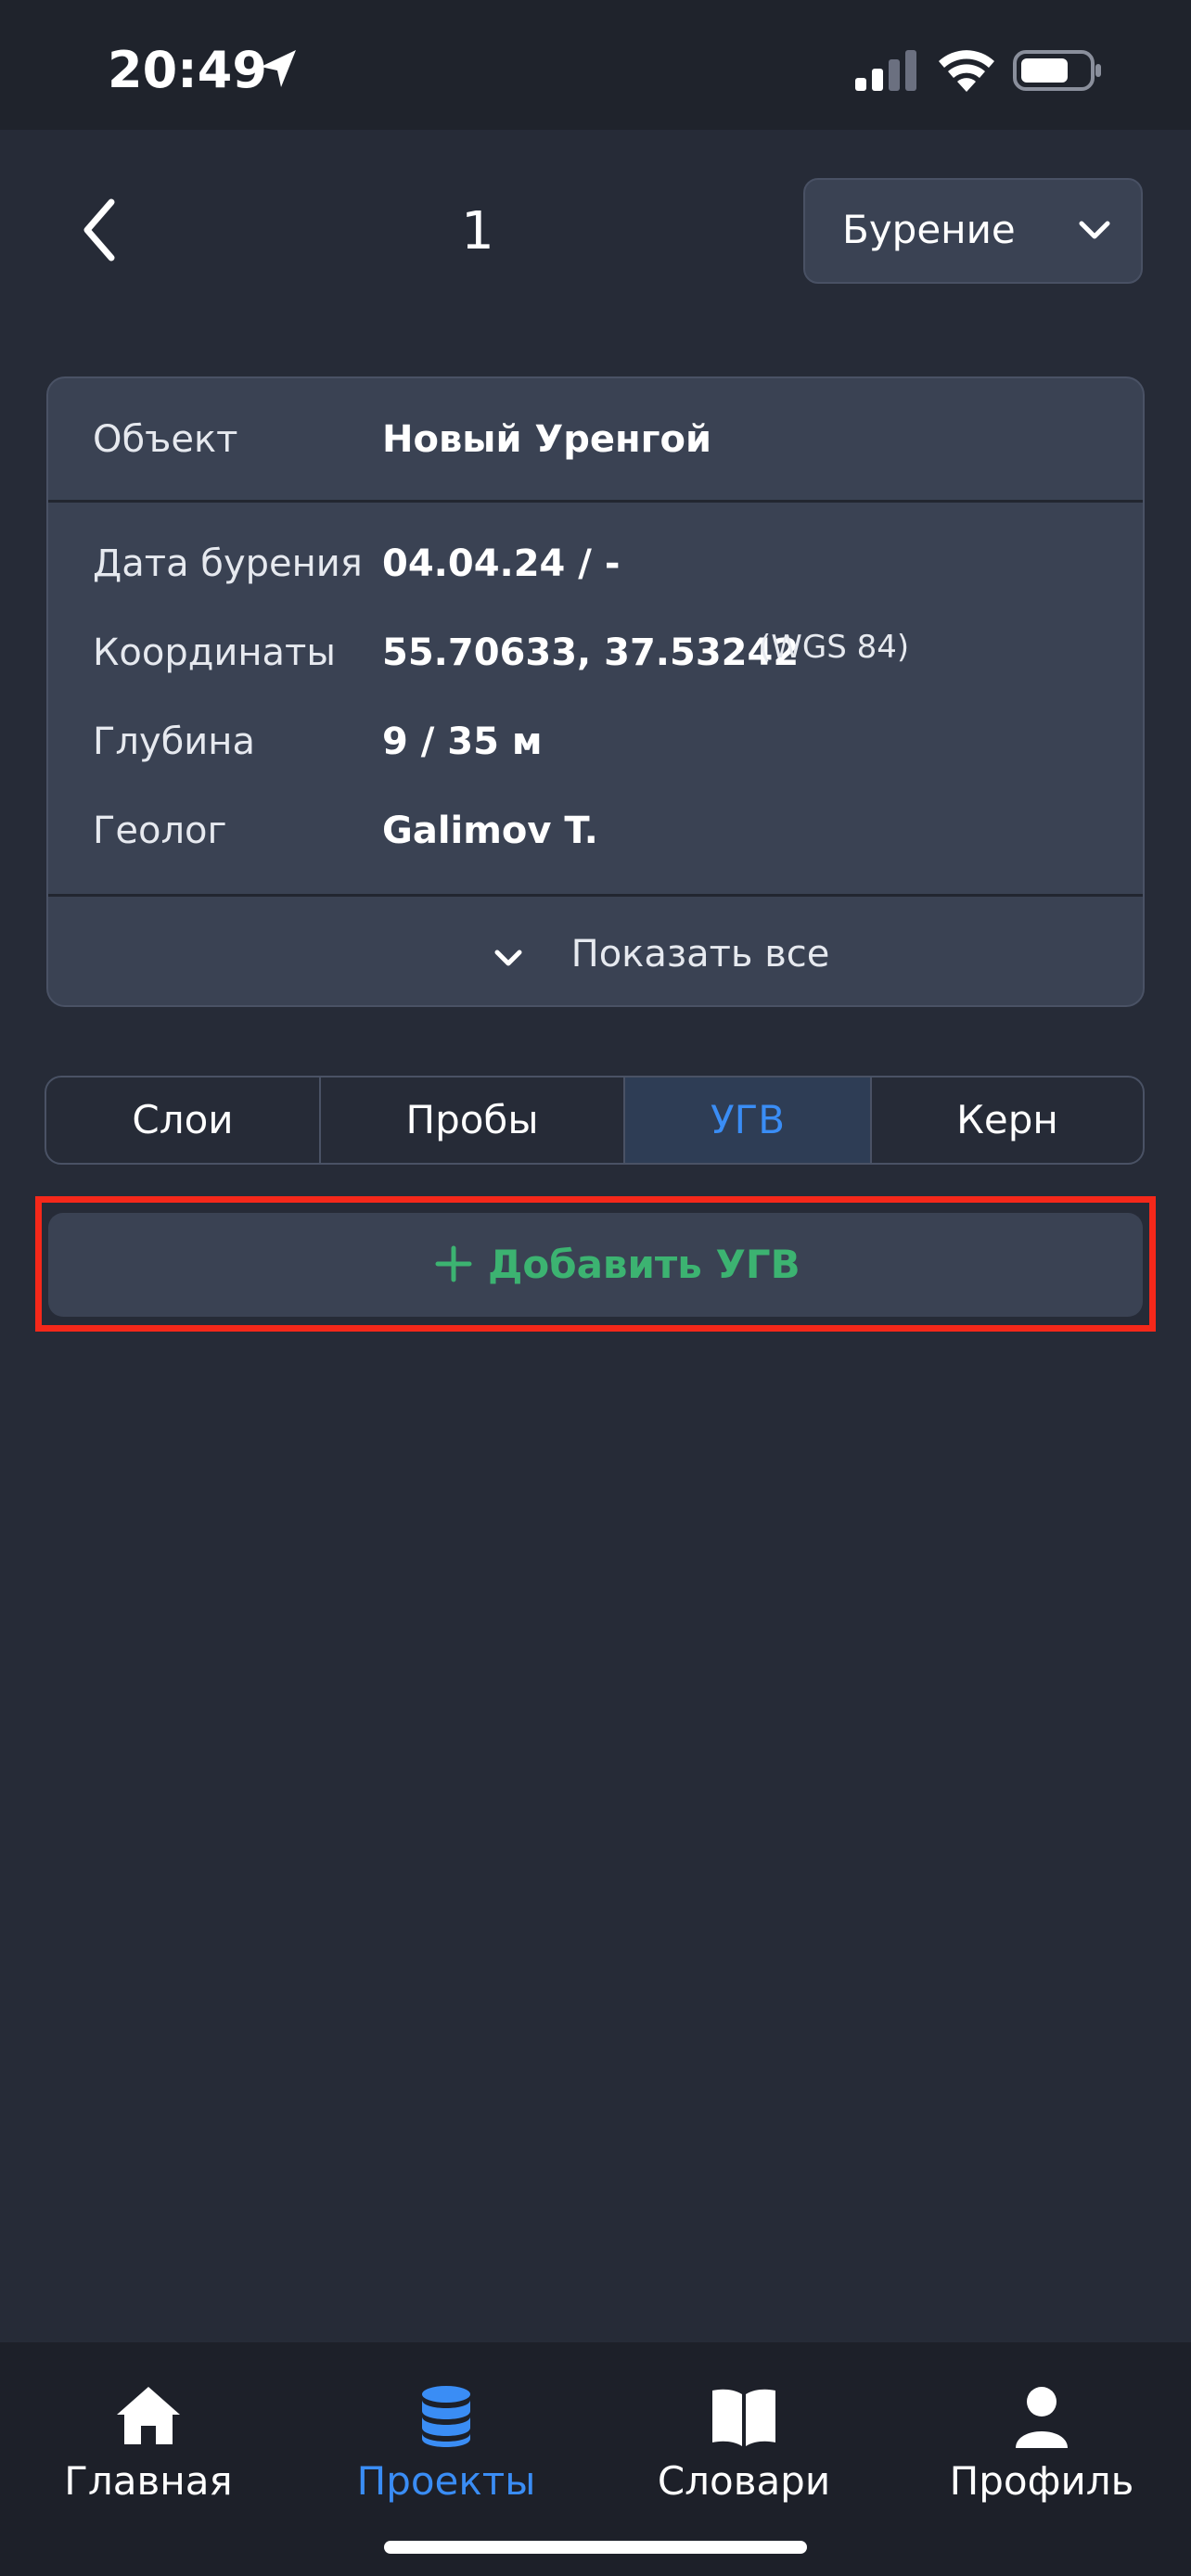  I want to click on home-icon, so click(148, 2415).